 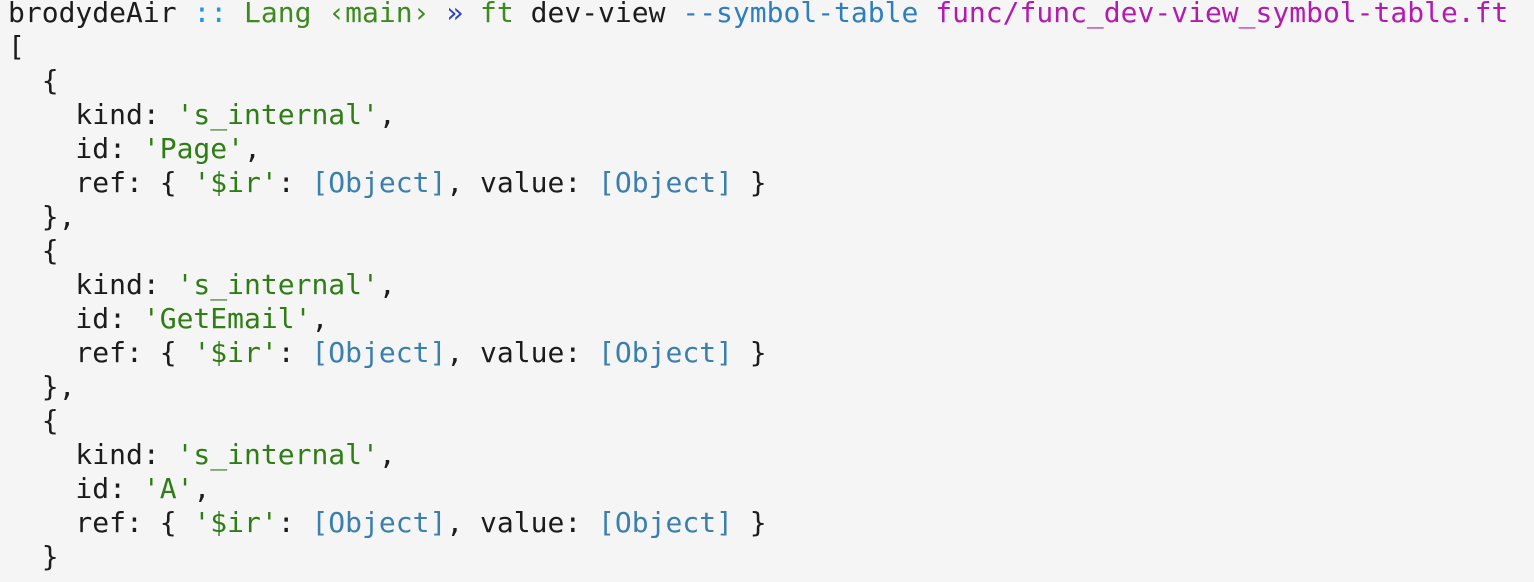 What do you see at coordinates (168, 488) in the screenshot?
I see `entry-id-value: 'A'` at bounding box center [168, 488].